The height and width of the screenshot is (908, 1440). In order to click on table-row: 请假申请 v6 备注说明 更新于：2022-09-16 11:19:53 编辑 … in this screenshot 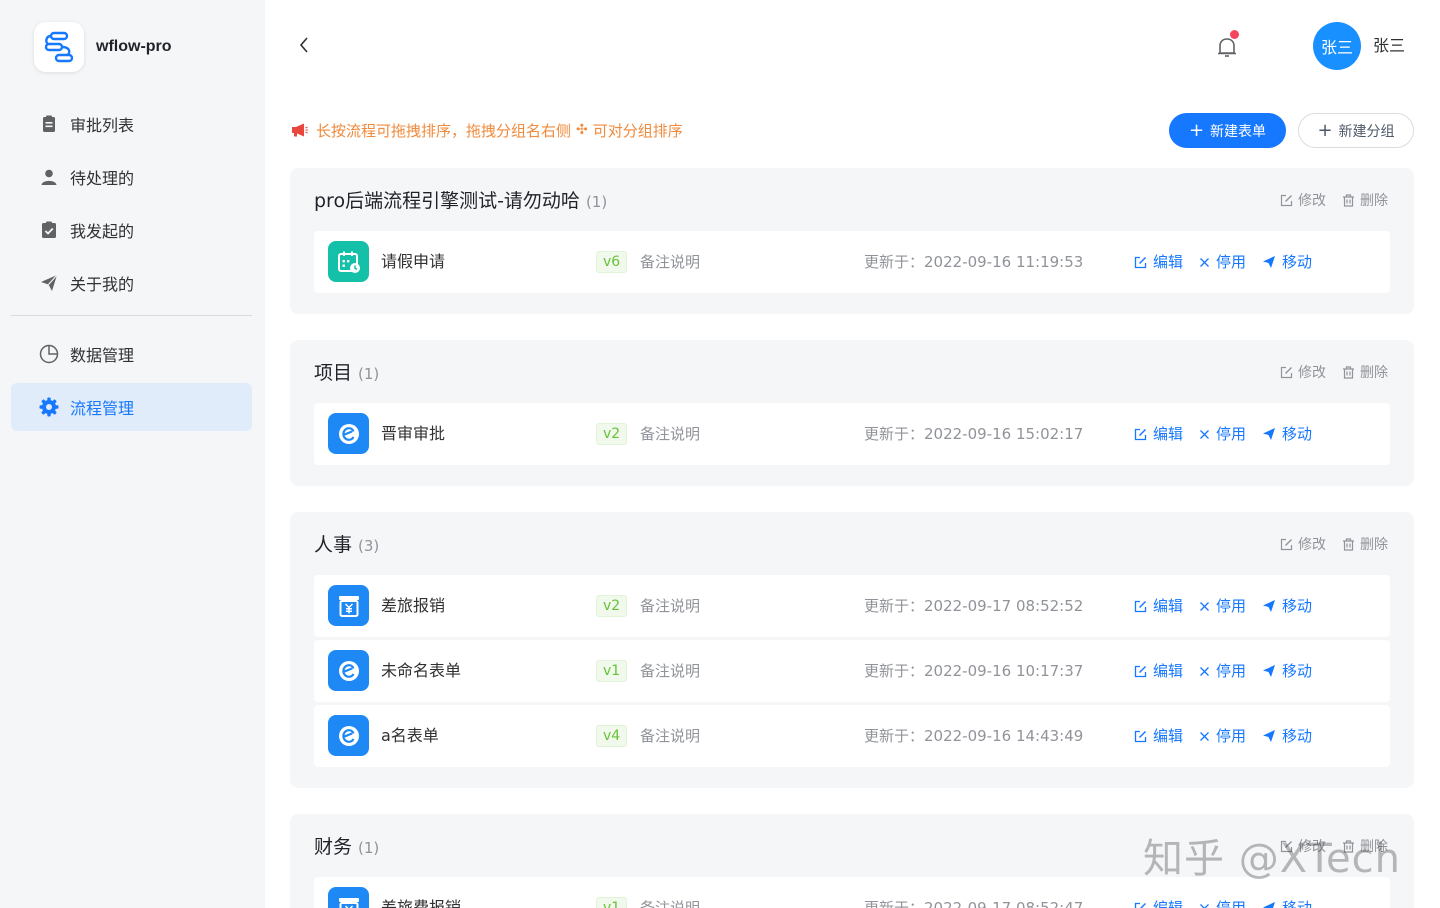, I will do `click(852, 262)`.